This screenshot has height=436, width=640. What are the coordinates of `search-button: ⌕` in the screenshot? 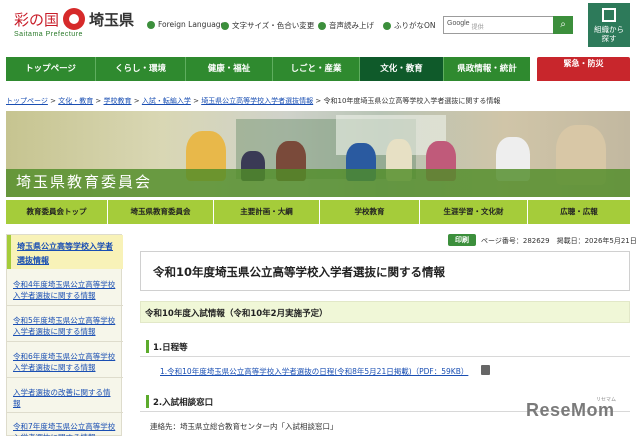 It's located at (563, 25).